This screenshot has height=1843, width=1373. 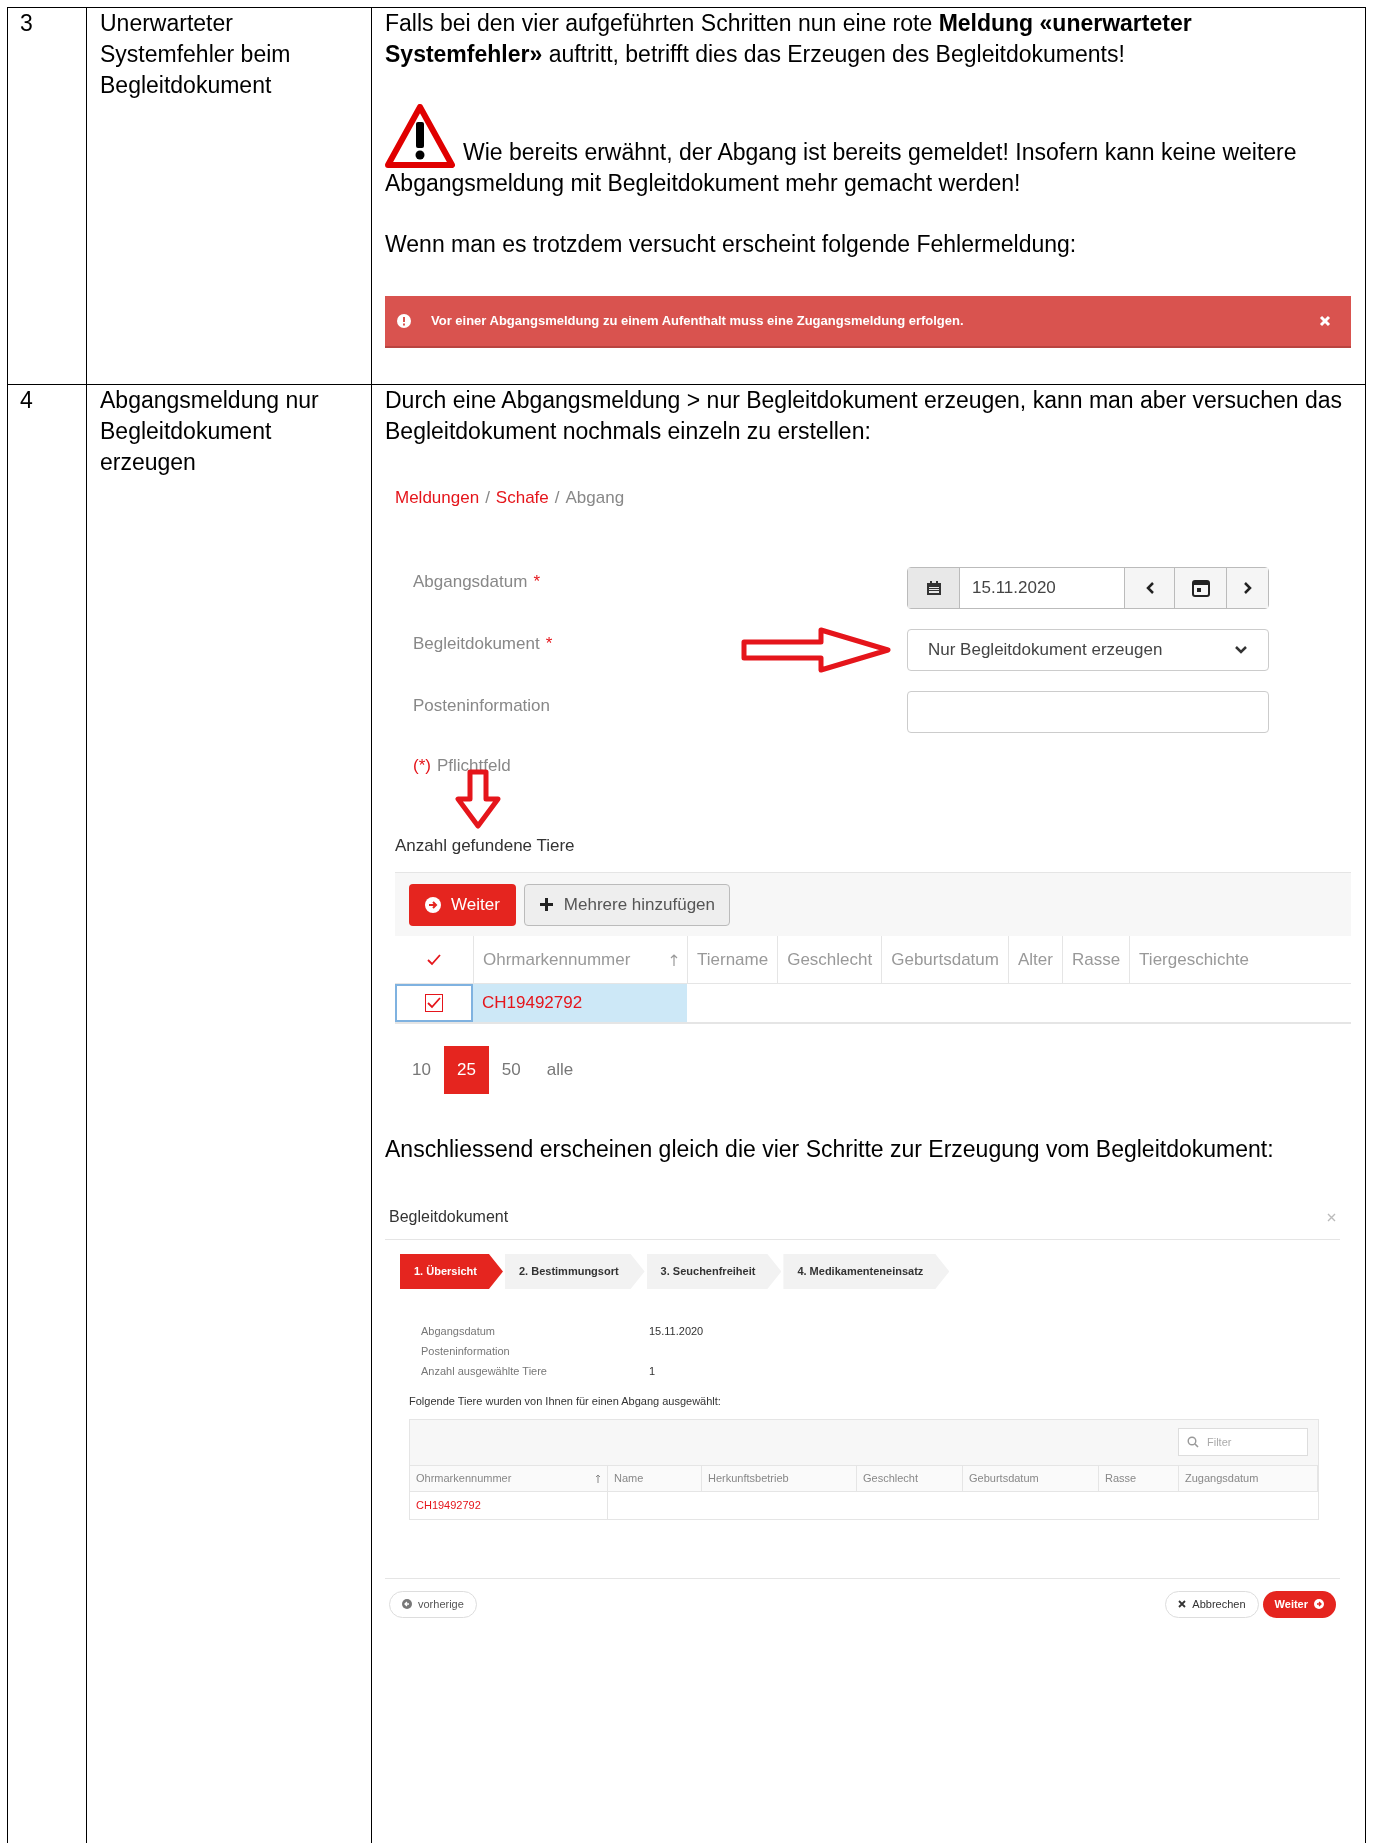 I want to click on breadcrumb-item: Meldungen, so click(x=437, y=498).